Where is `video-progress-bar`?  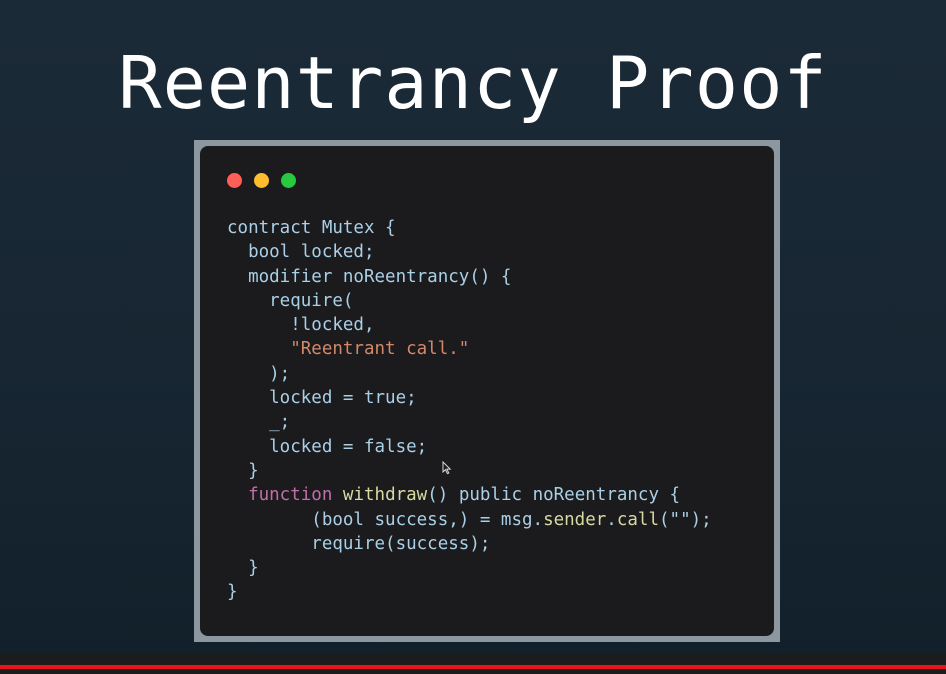 video-progress-bar is located at coordinates (473, 667).